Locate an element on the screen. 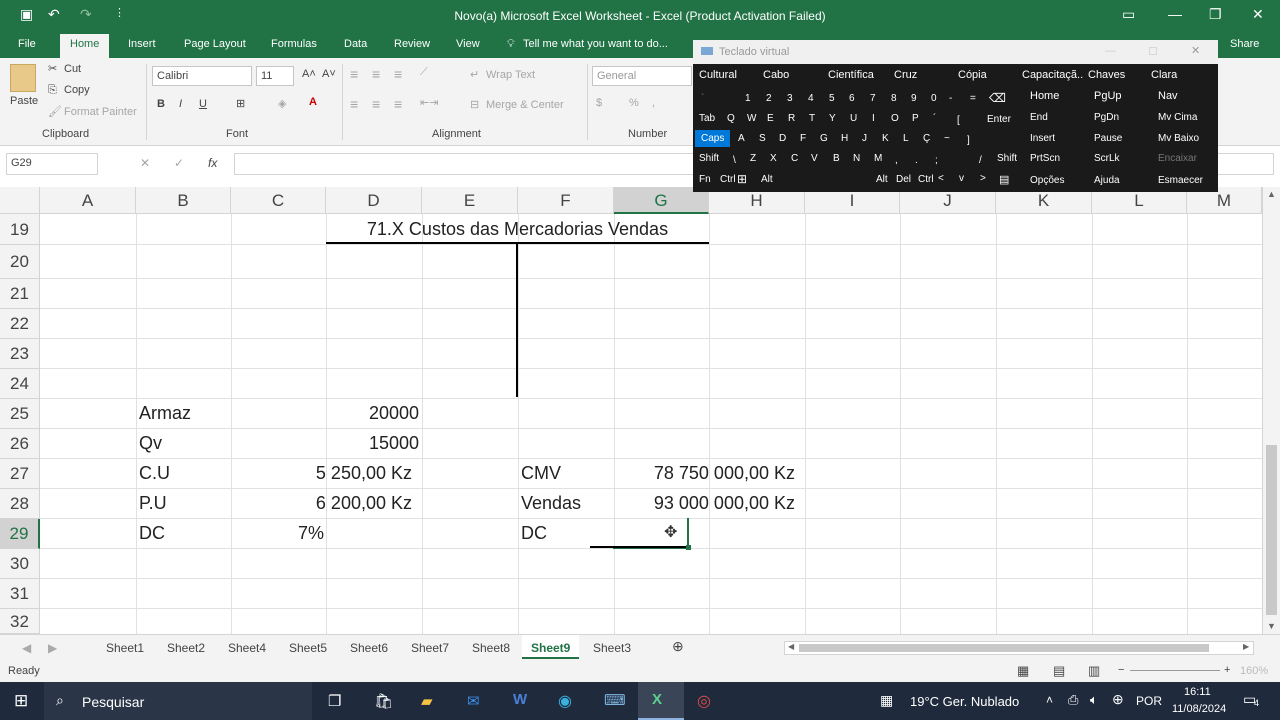 Image resolution: width=1280 pixels, height=720 pixels. copy-button: Copy is located at coordinates (77, 90).